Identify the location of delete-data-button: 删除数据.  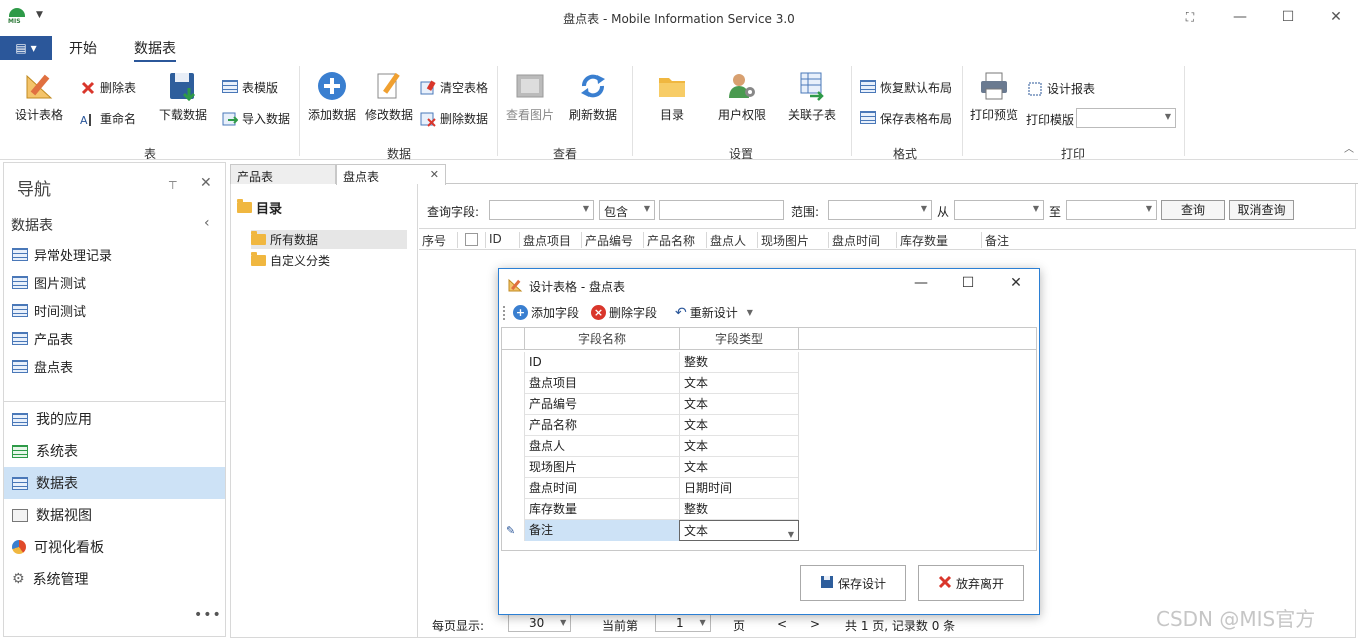
(454, 118).